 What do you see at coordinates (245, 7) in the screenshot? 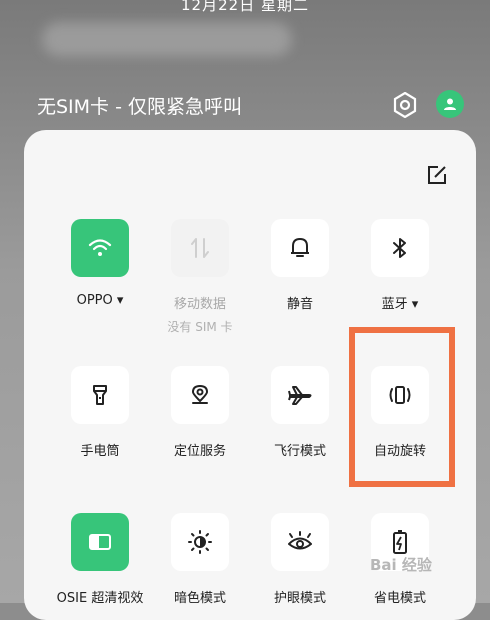
I see `status-date: 12月22日 星期二` at bounding box center [245, 7].